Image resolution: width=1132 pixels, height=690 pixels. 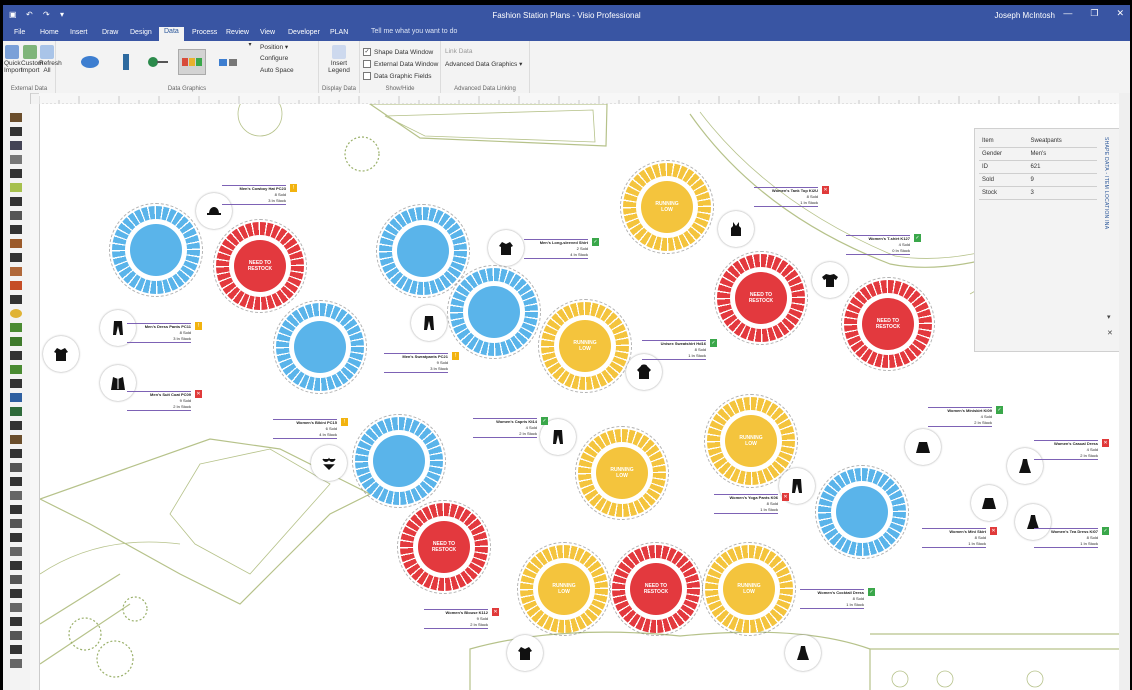 What do you see at coordinates (830, 280) in the screenshot?
I see `product-tshirt` at bounding box center [830, 280].